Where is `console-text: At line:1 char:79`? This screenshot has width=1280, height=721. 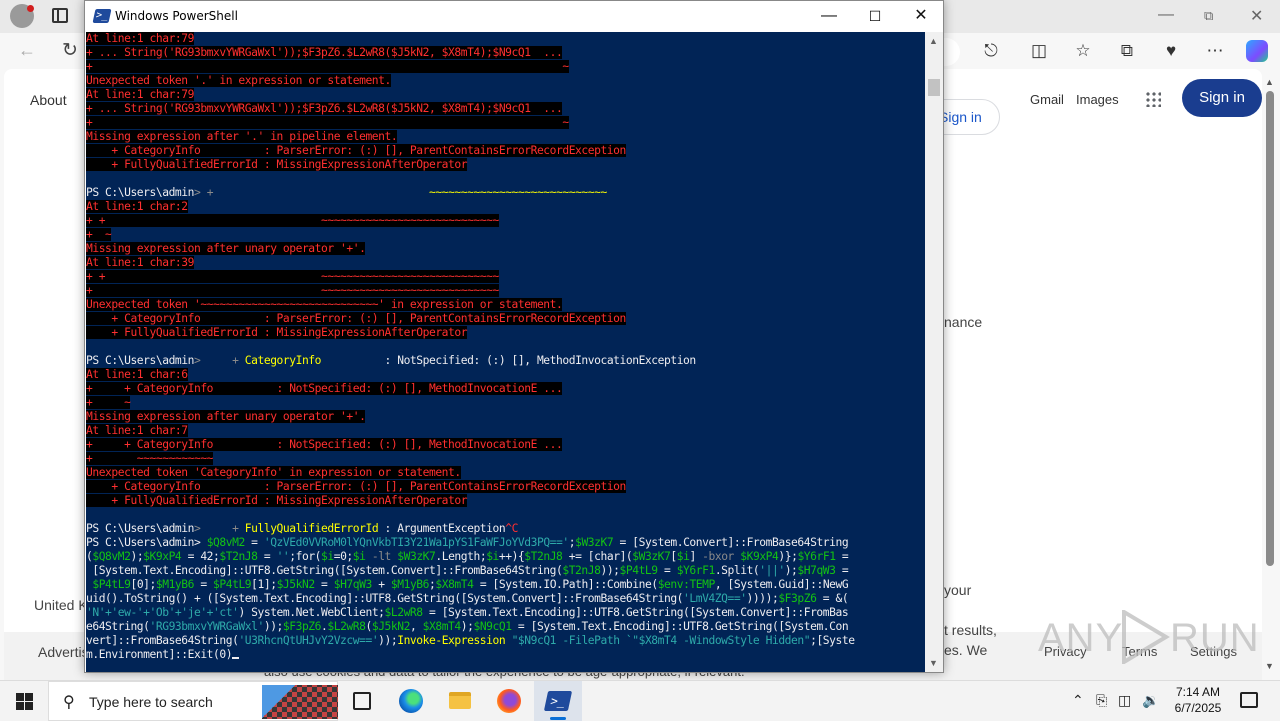
console-text: At line:1 char:79 is located at coordinates (140, 94).